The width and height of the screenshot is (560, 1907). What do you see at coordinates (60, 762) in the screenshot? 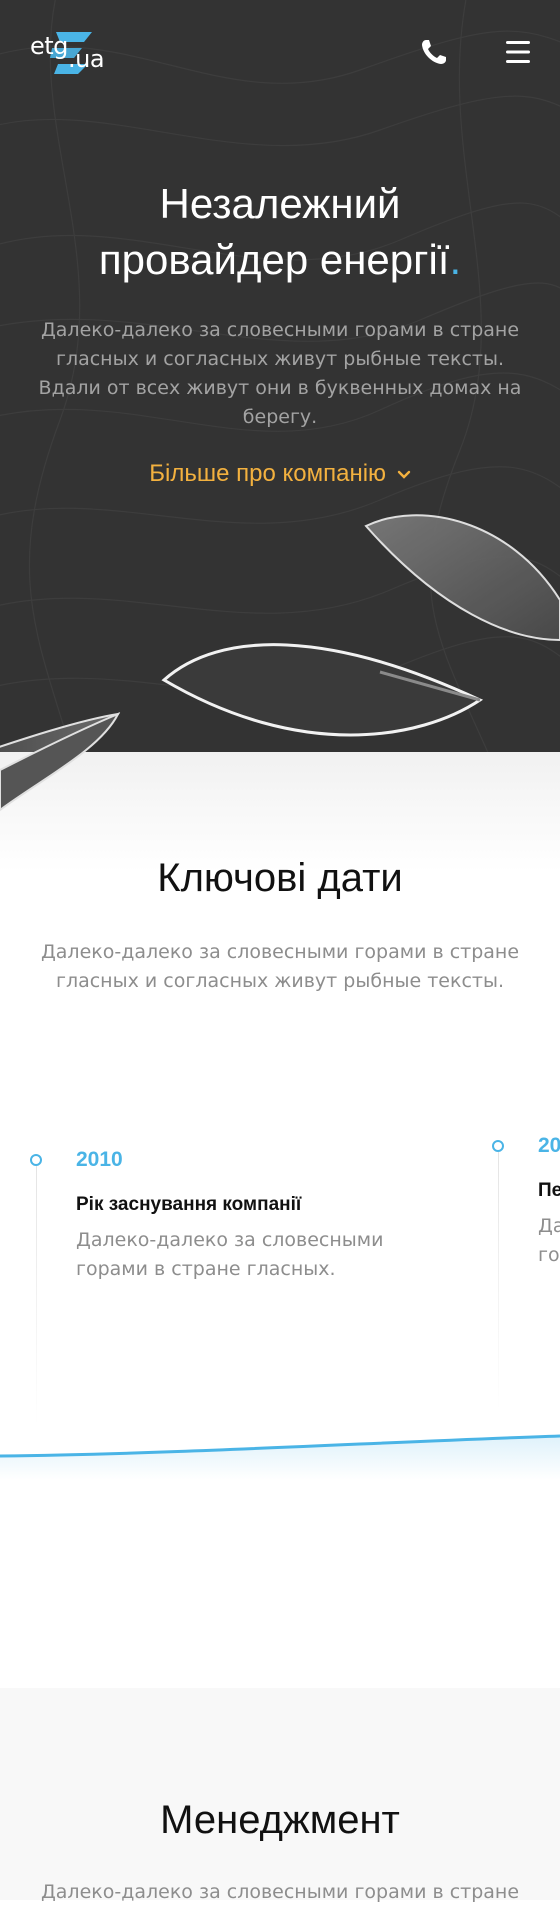
I see `leaf-bottom-left` at bounding box center [60, 762].